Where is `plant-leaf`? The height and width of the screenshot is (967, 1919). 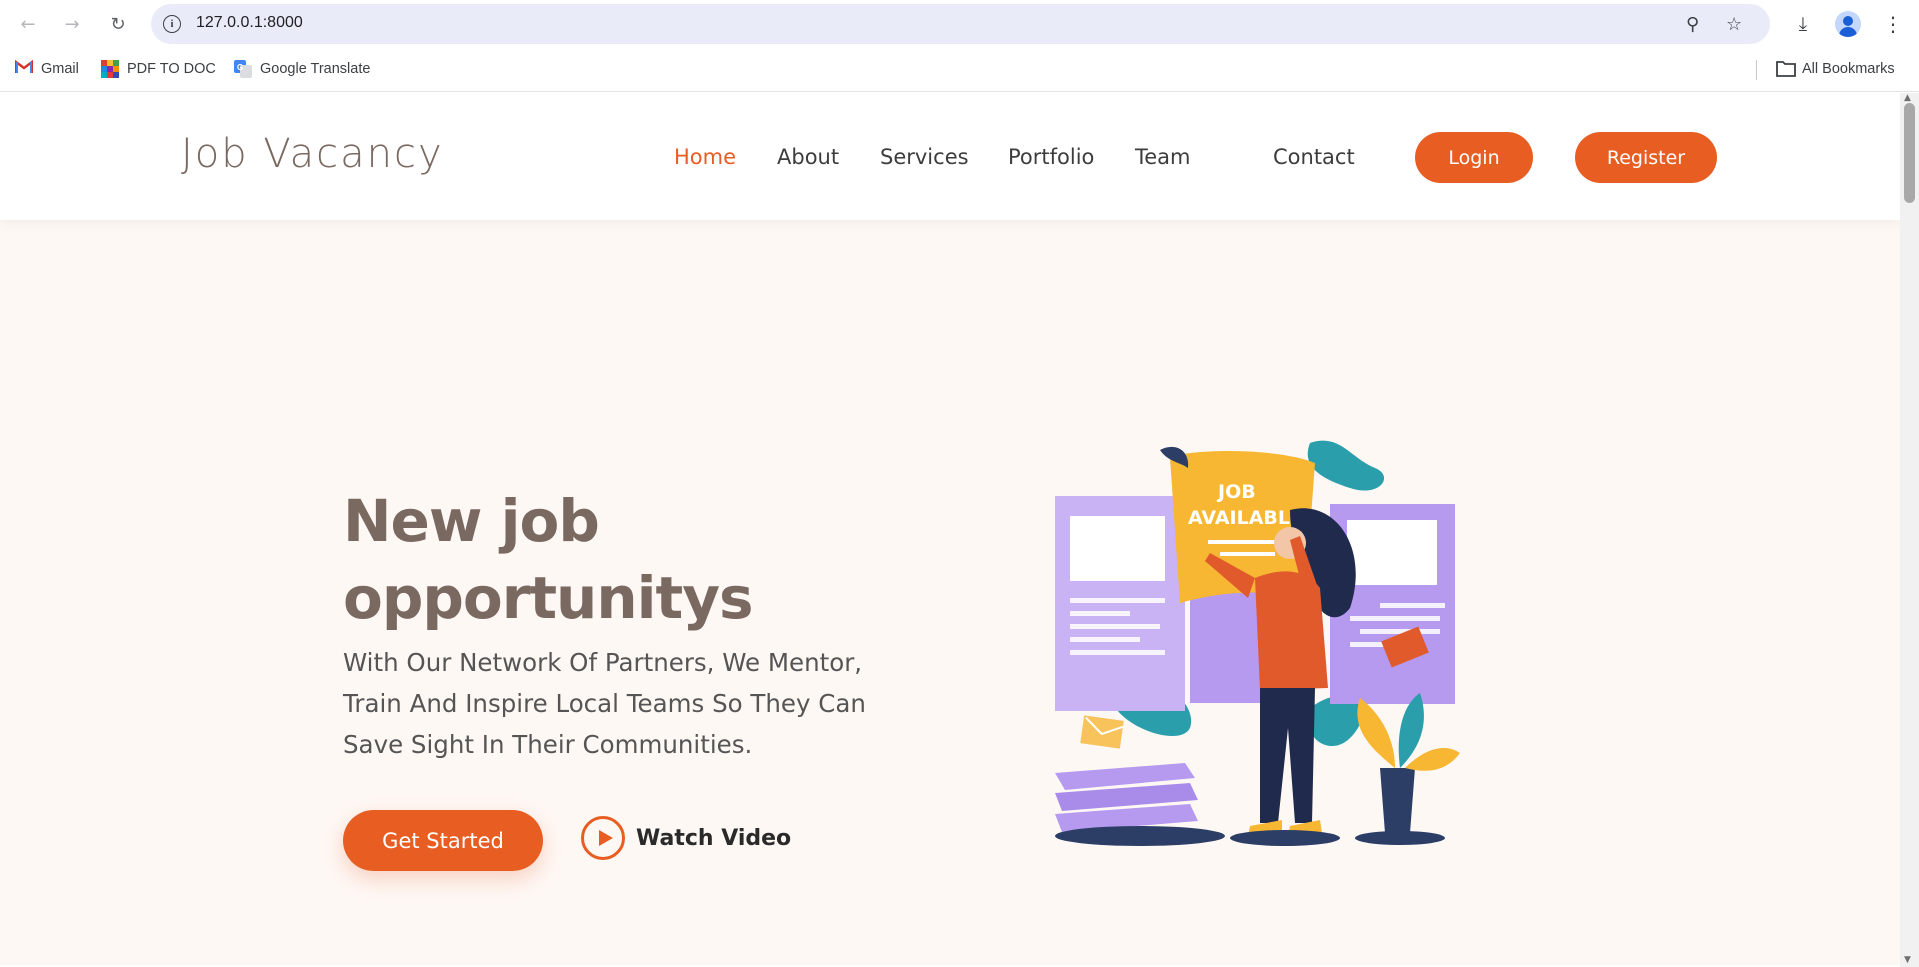 plant-leaf is located at coordinates (1376, 733).